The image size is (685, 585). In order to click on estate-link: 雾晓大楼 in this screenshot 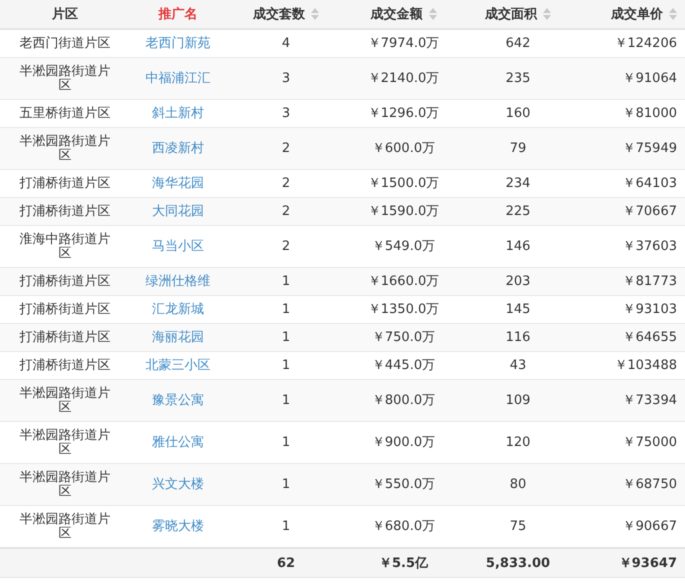, I will do `click(178, 526)`.